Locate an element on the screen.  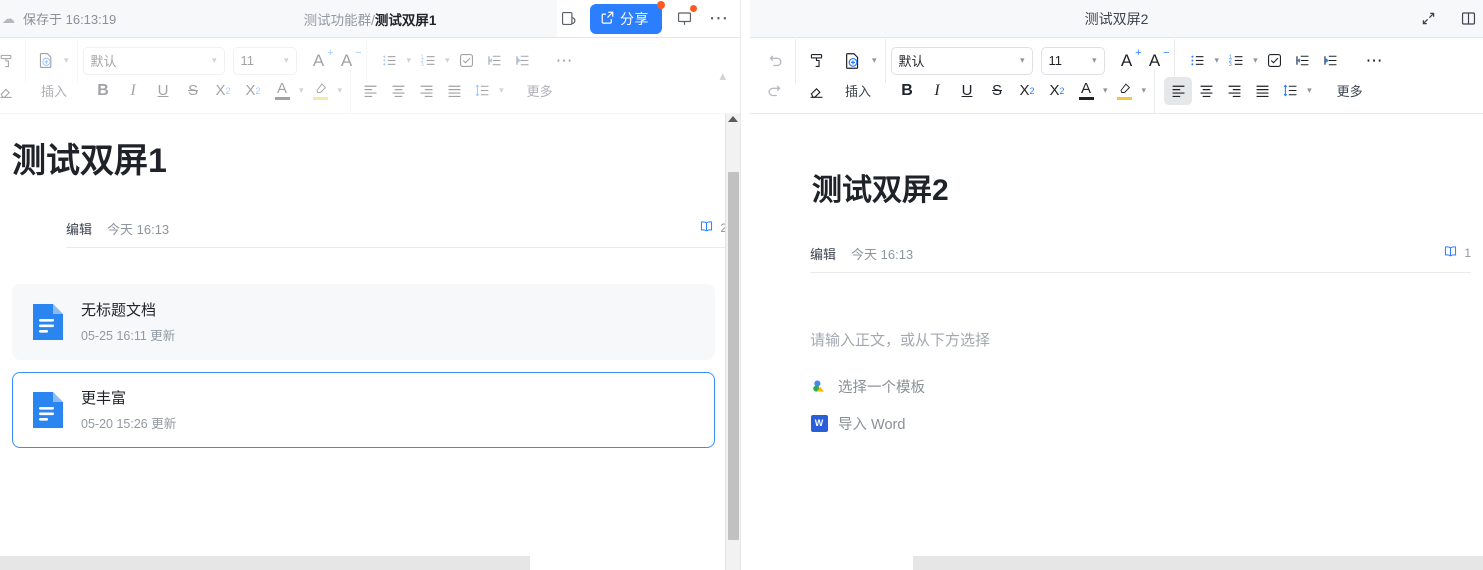
breadcrumb-current: 测试双屏1 is located at coordinates (406, 20).